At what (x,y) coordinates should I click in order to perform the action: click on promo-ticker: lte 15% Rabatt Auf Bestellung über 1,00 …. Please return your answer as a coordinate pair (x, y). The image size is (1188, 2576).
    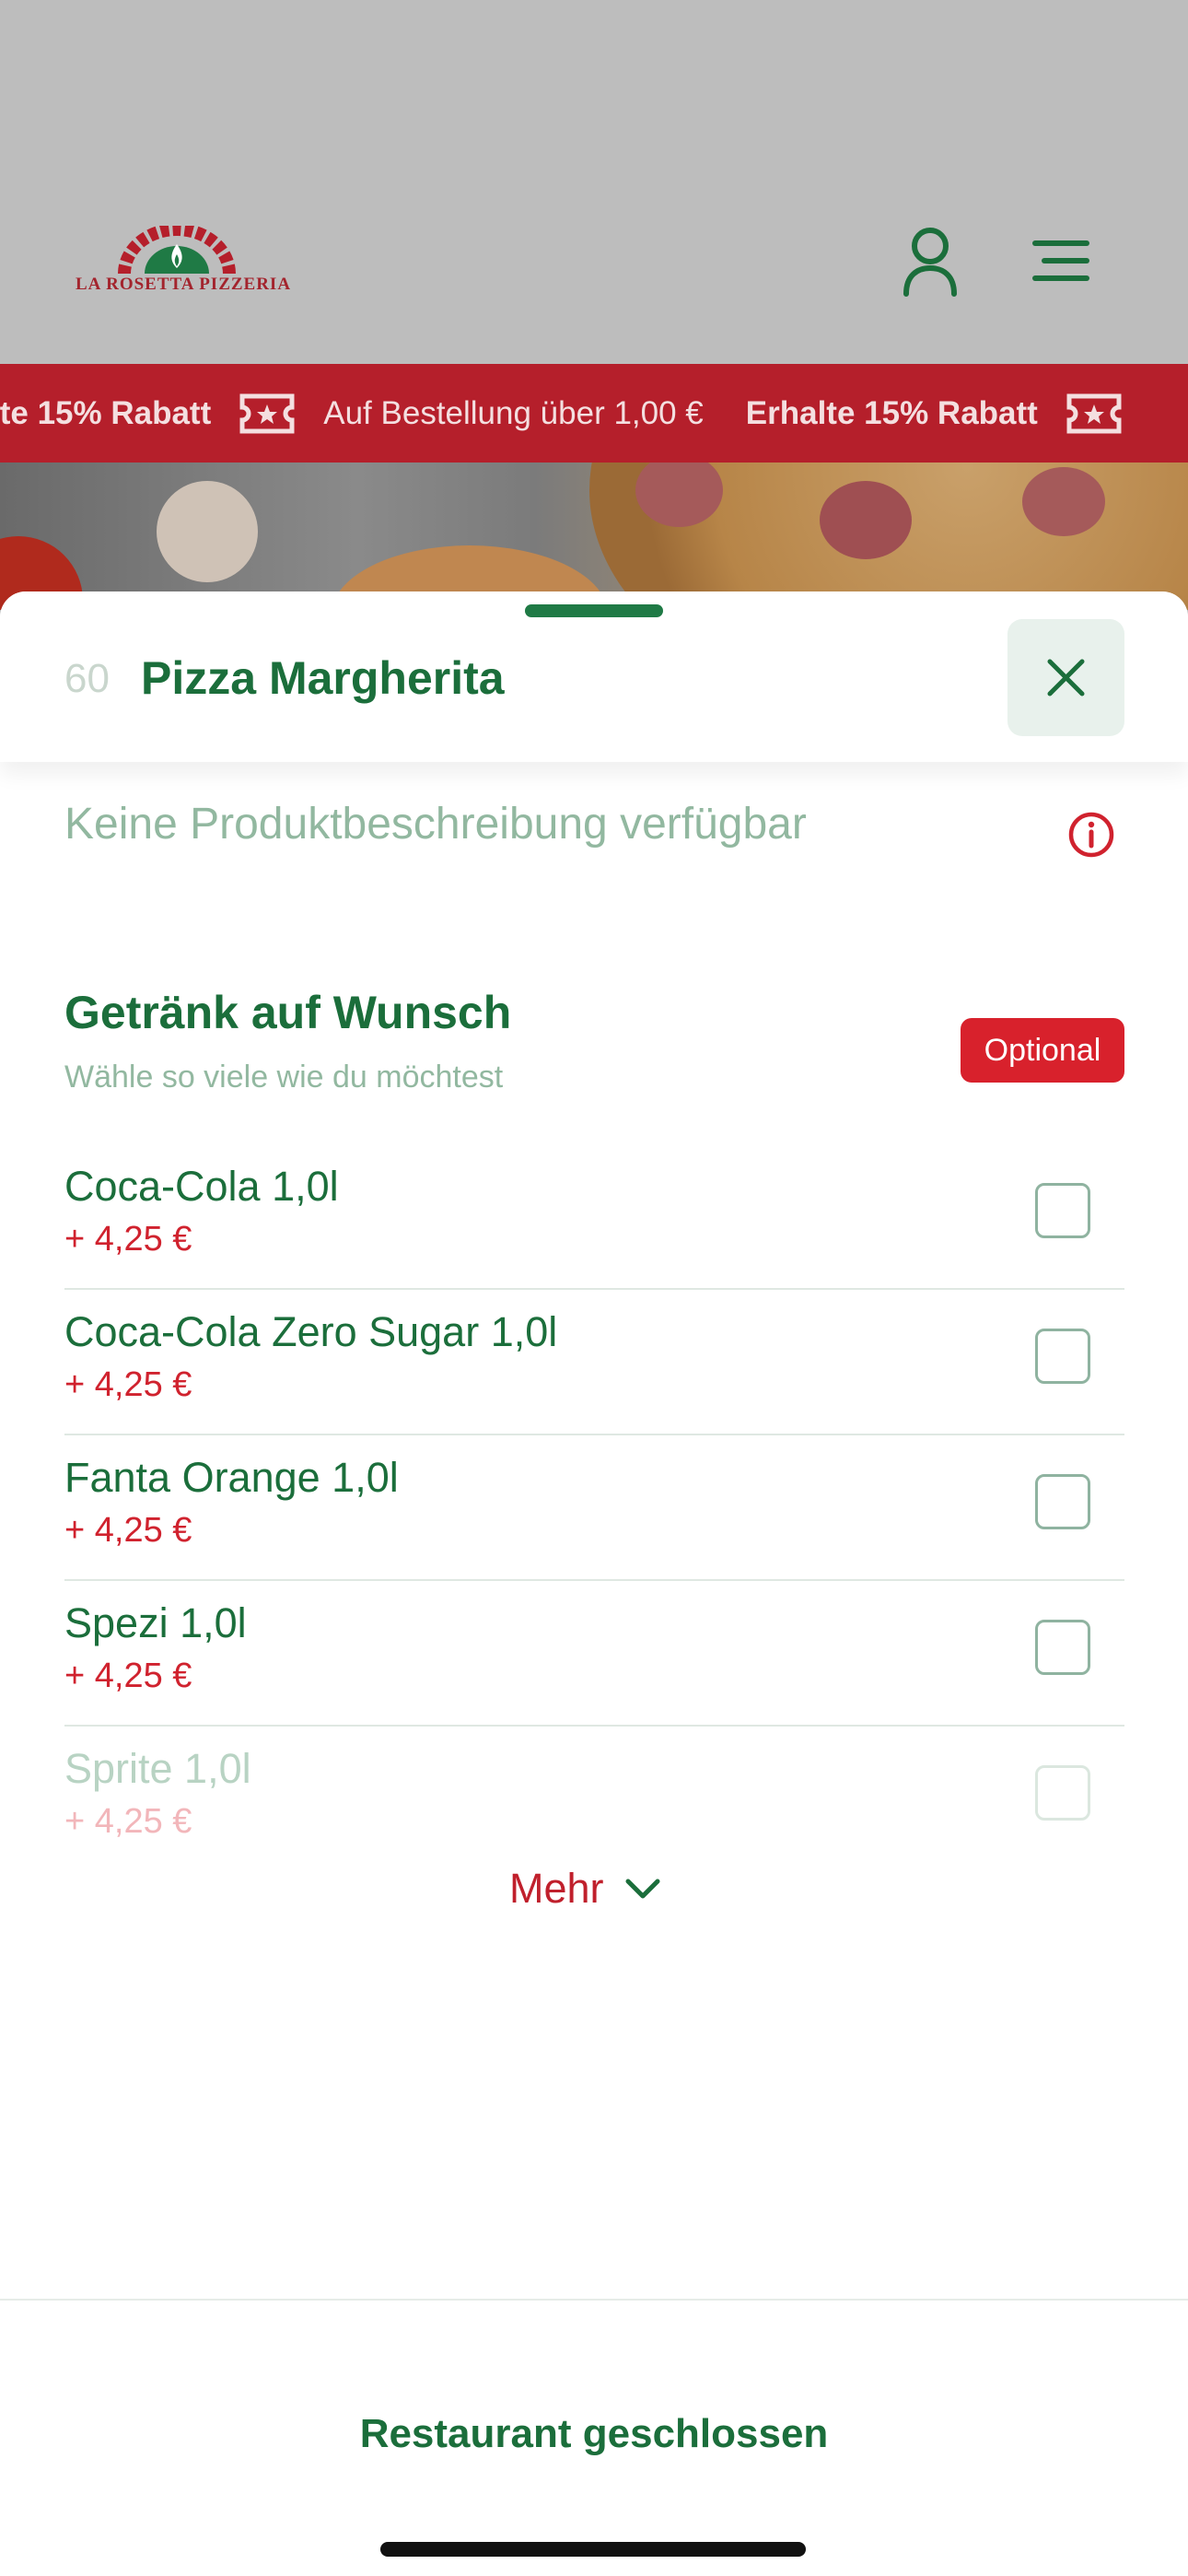
    Looking at the image, I should click on (594, 413).